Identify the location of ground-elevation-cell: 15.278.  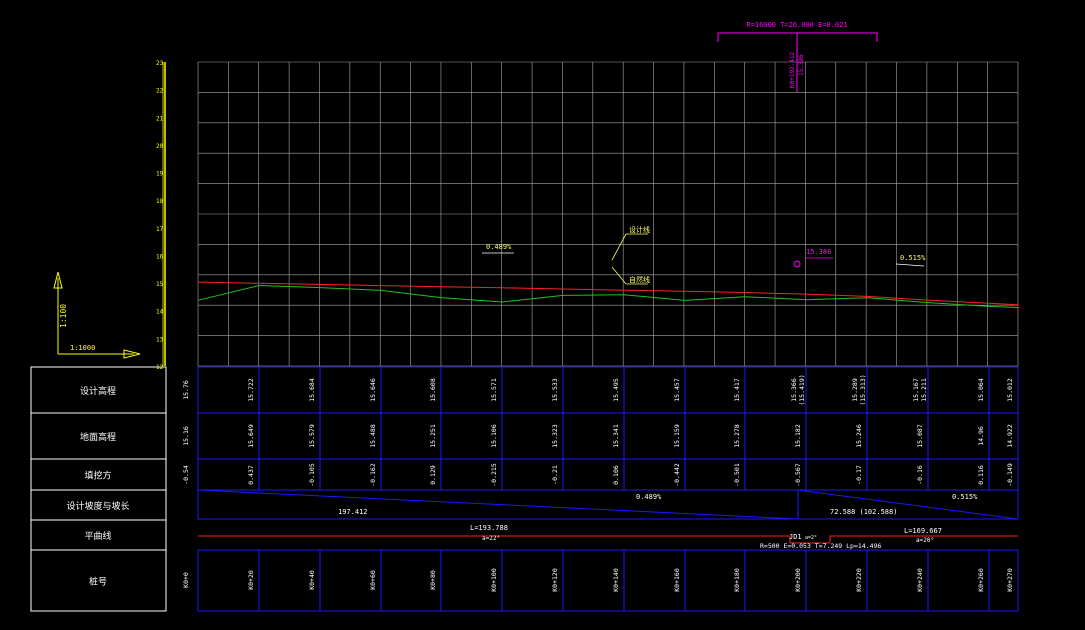
(737, 436).